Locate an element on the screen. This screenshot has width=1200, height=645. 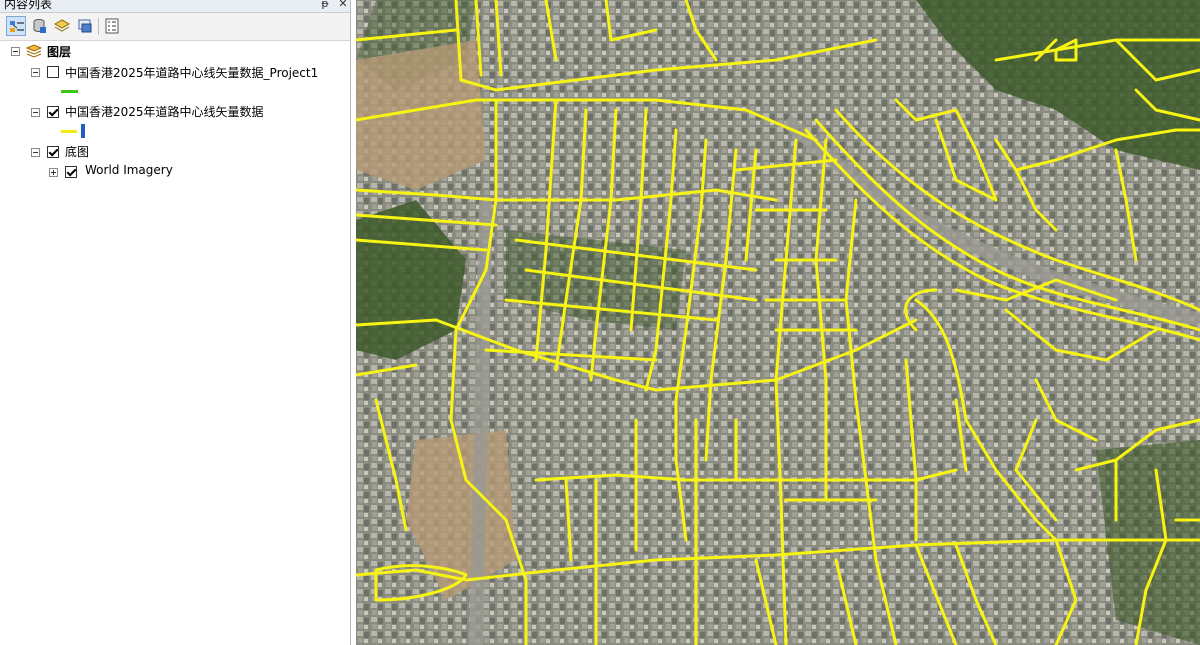
basemap-group-visibility-checkbox is located at coordinates (53, 152).